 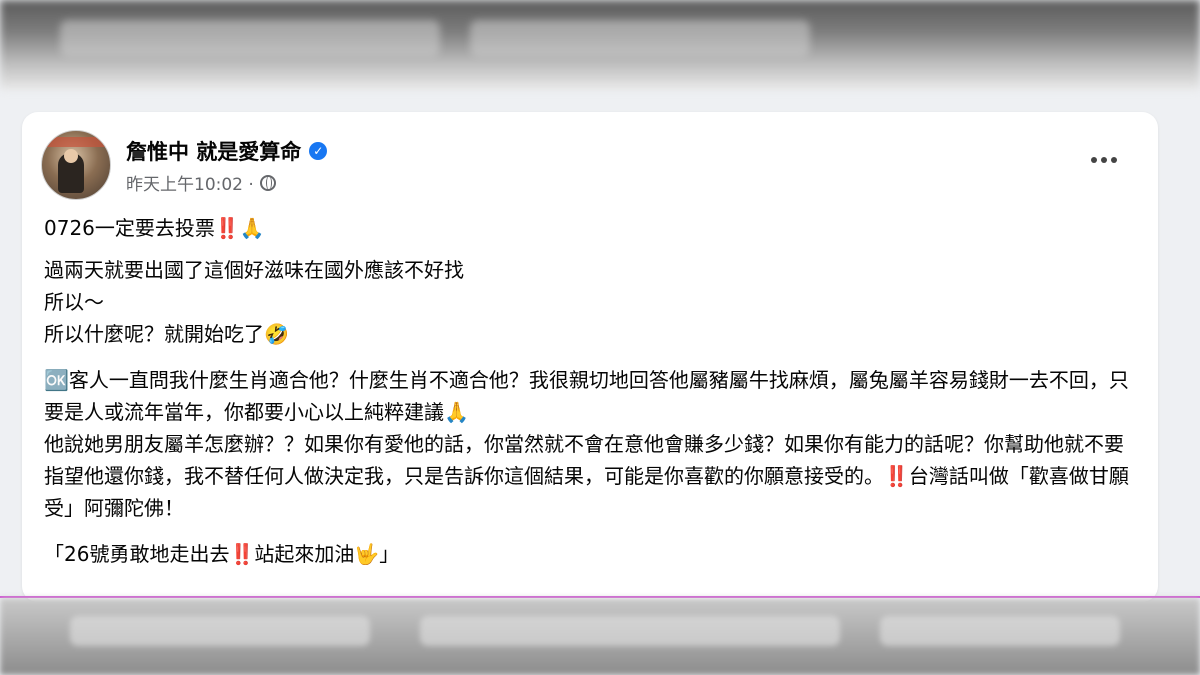 I want to click on author-avatar, so click(x=76, y=165).